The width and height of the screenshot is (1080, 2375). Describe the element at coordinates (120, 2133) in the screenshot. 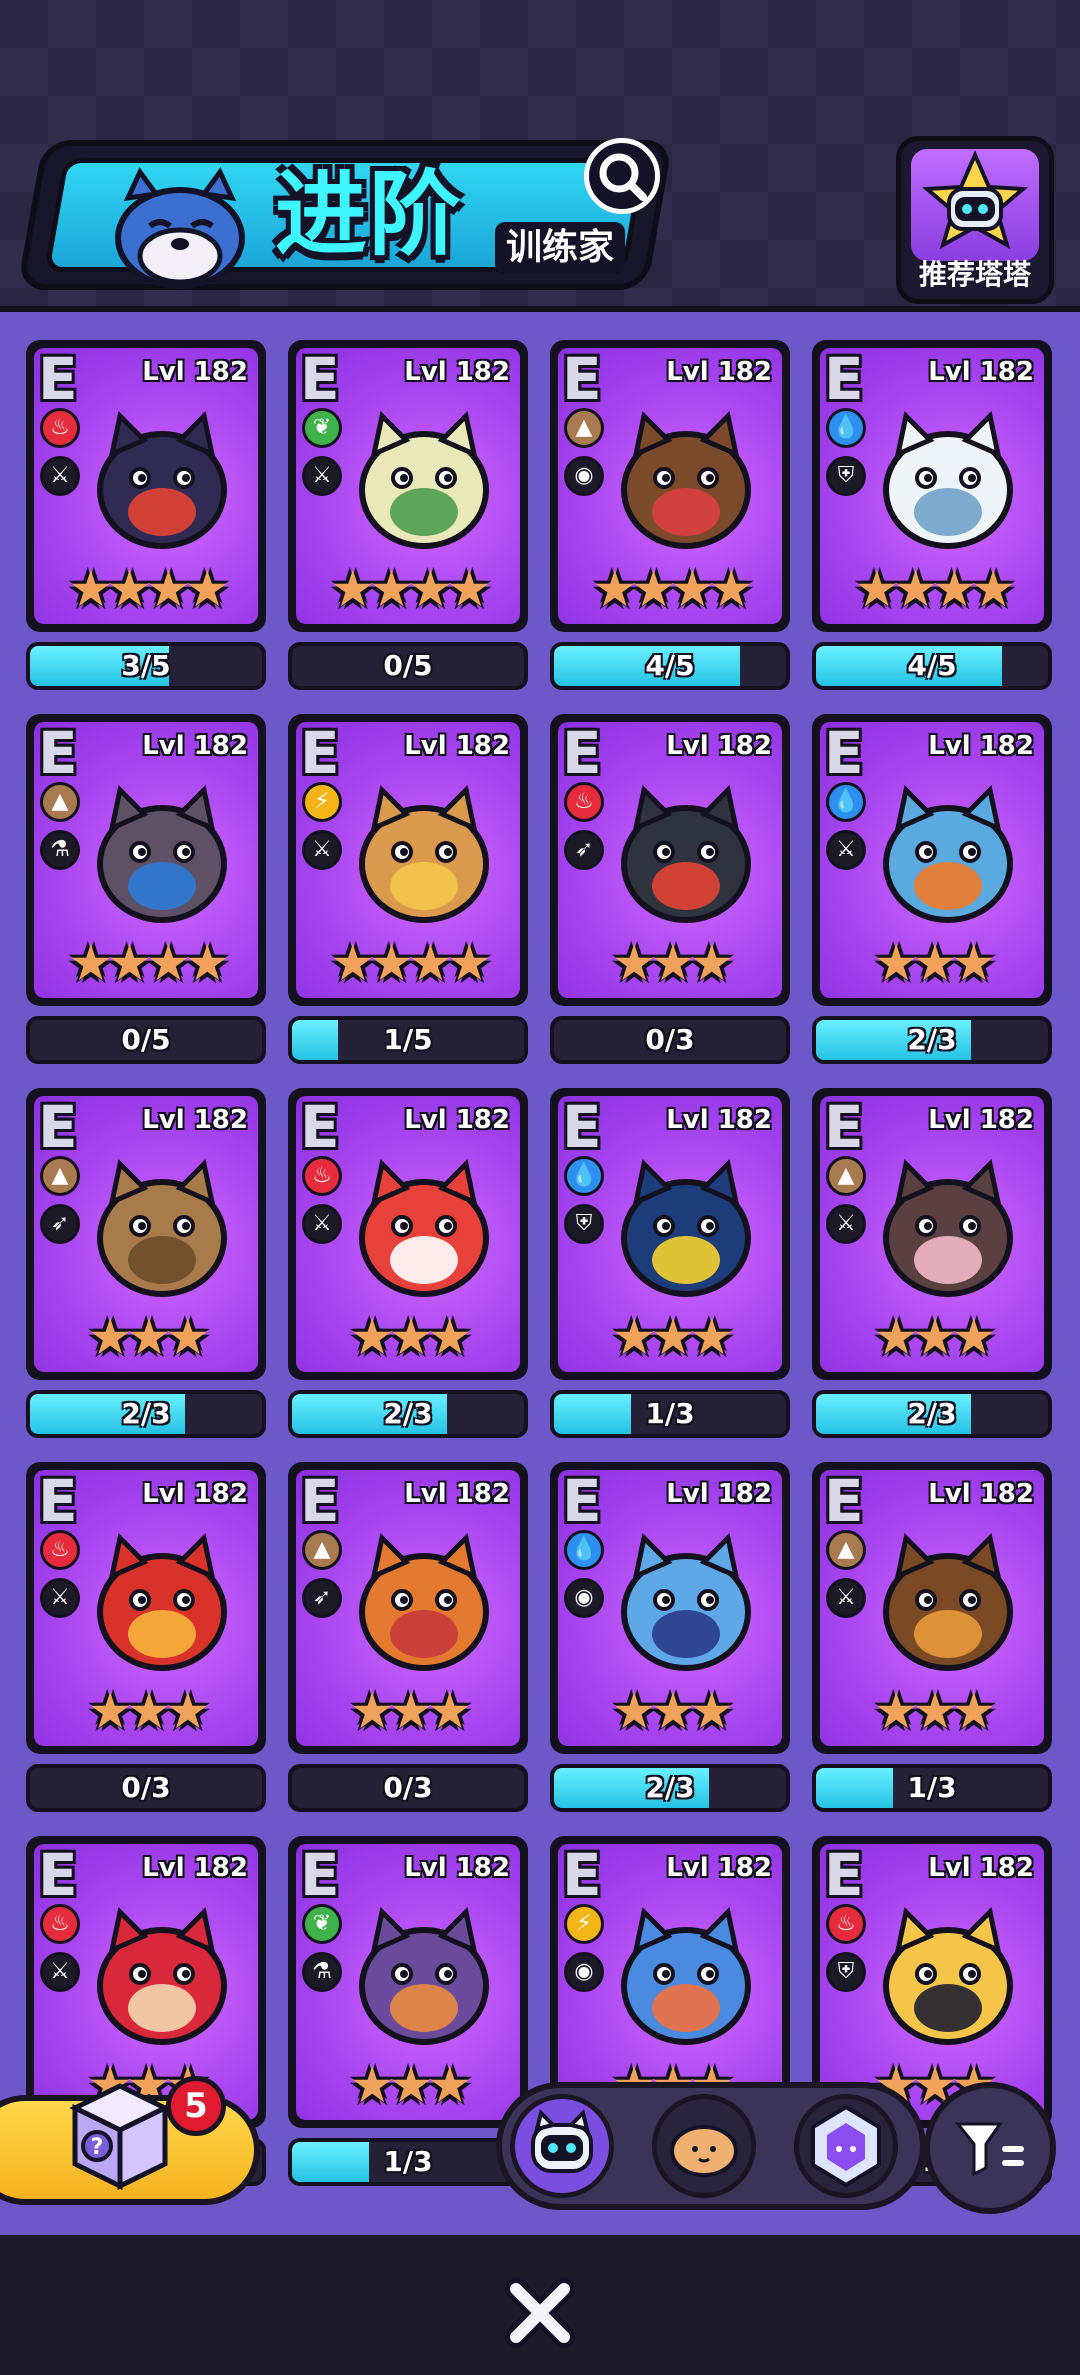

I see `treasure-chest-icon: ?` at that location.